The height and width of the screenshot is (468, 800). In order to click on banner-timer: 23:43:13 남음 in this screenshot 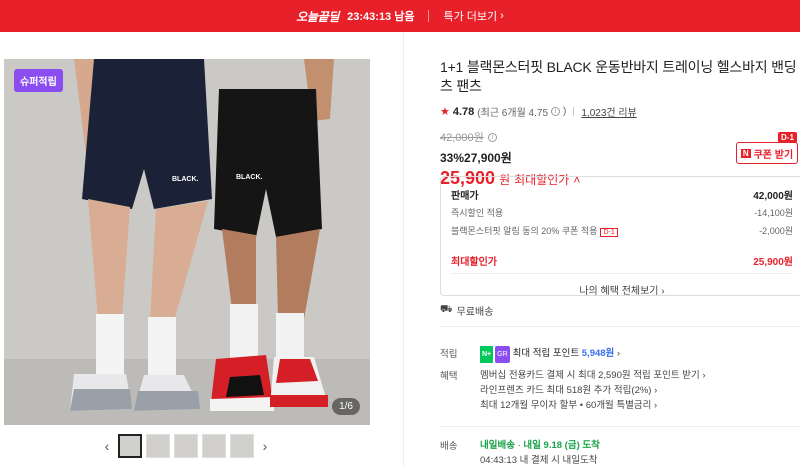, I will do `click(381, 17)`.